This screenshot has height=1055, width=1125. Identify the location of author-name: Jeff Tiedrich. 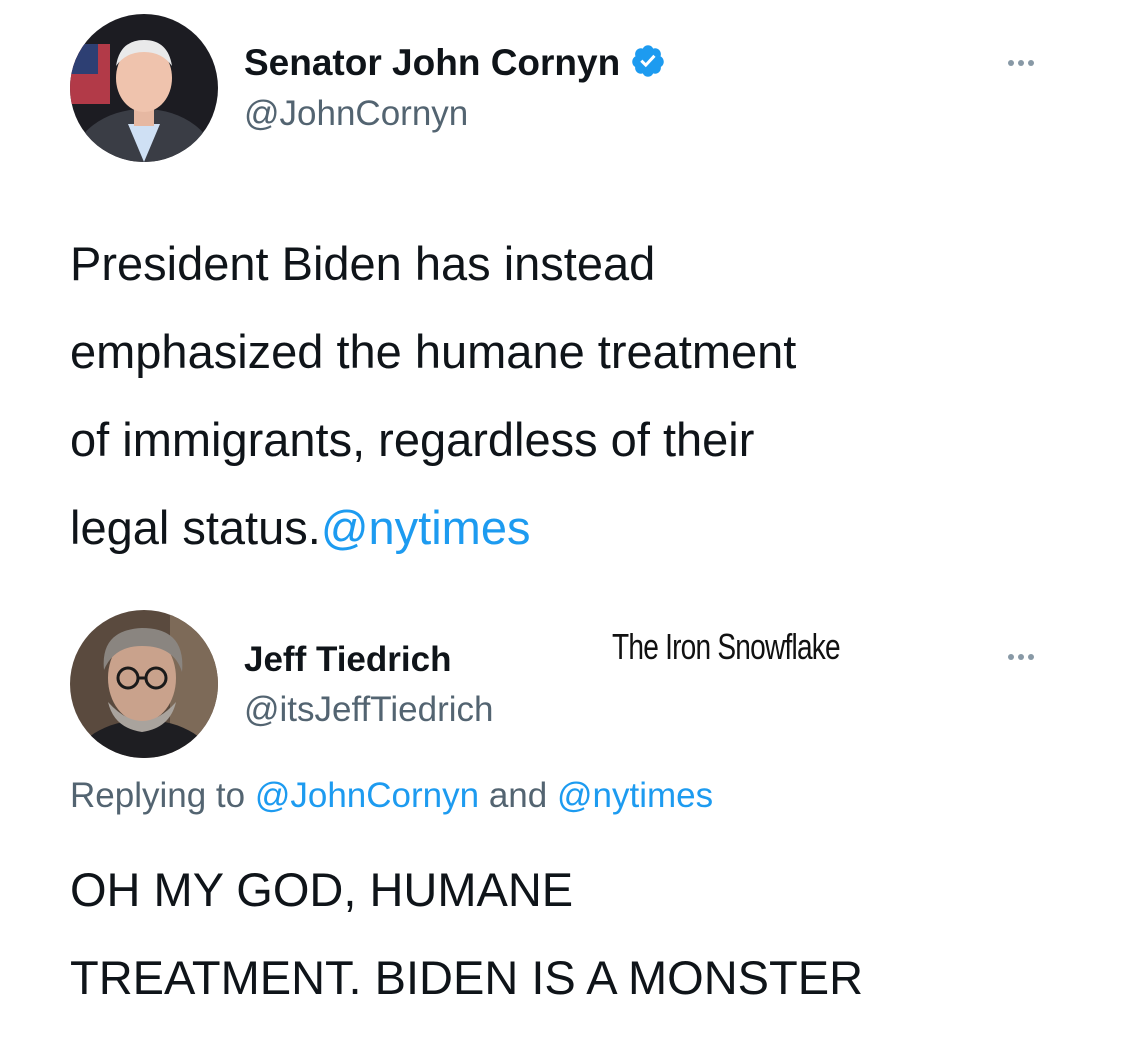
(347, 660).